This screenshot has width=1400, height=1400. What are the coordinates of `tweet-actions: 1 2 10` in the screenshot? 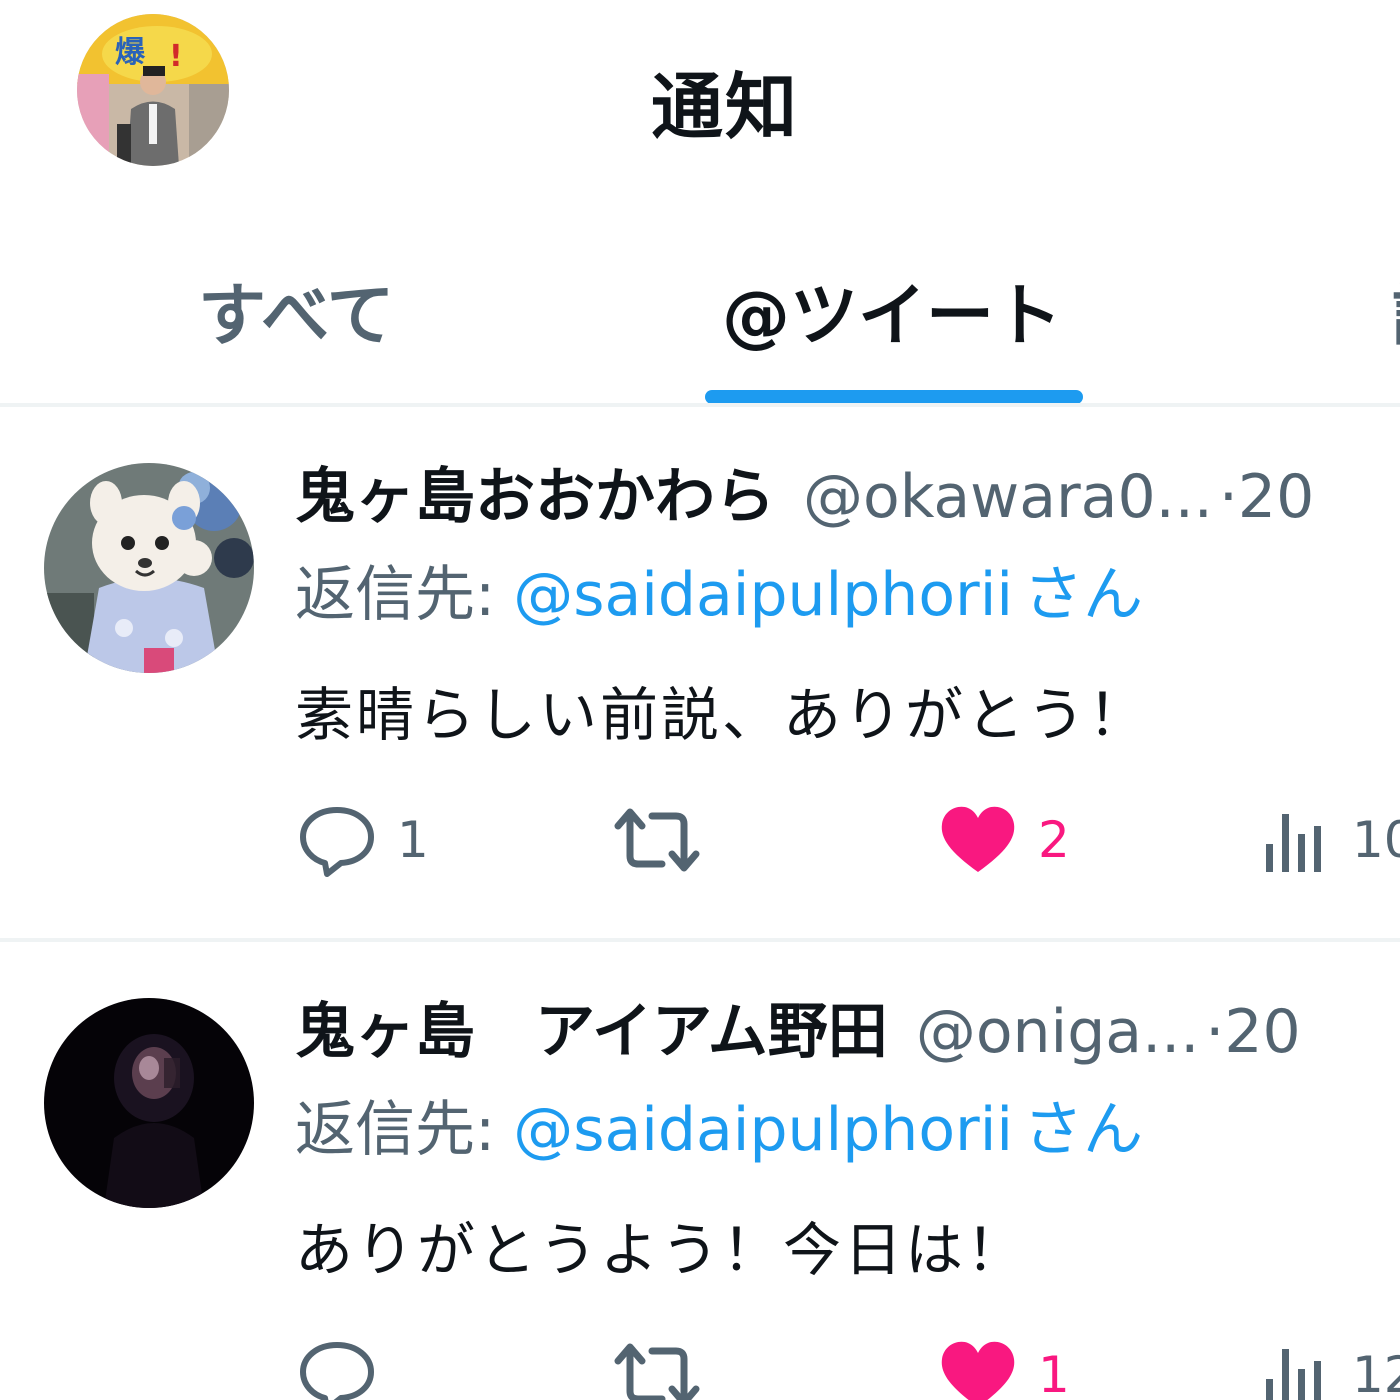 It's located at (700, 840).